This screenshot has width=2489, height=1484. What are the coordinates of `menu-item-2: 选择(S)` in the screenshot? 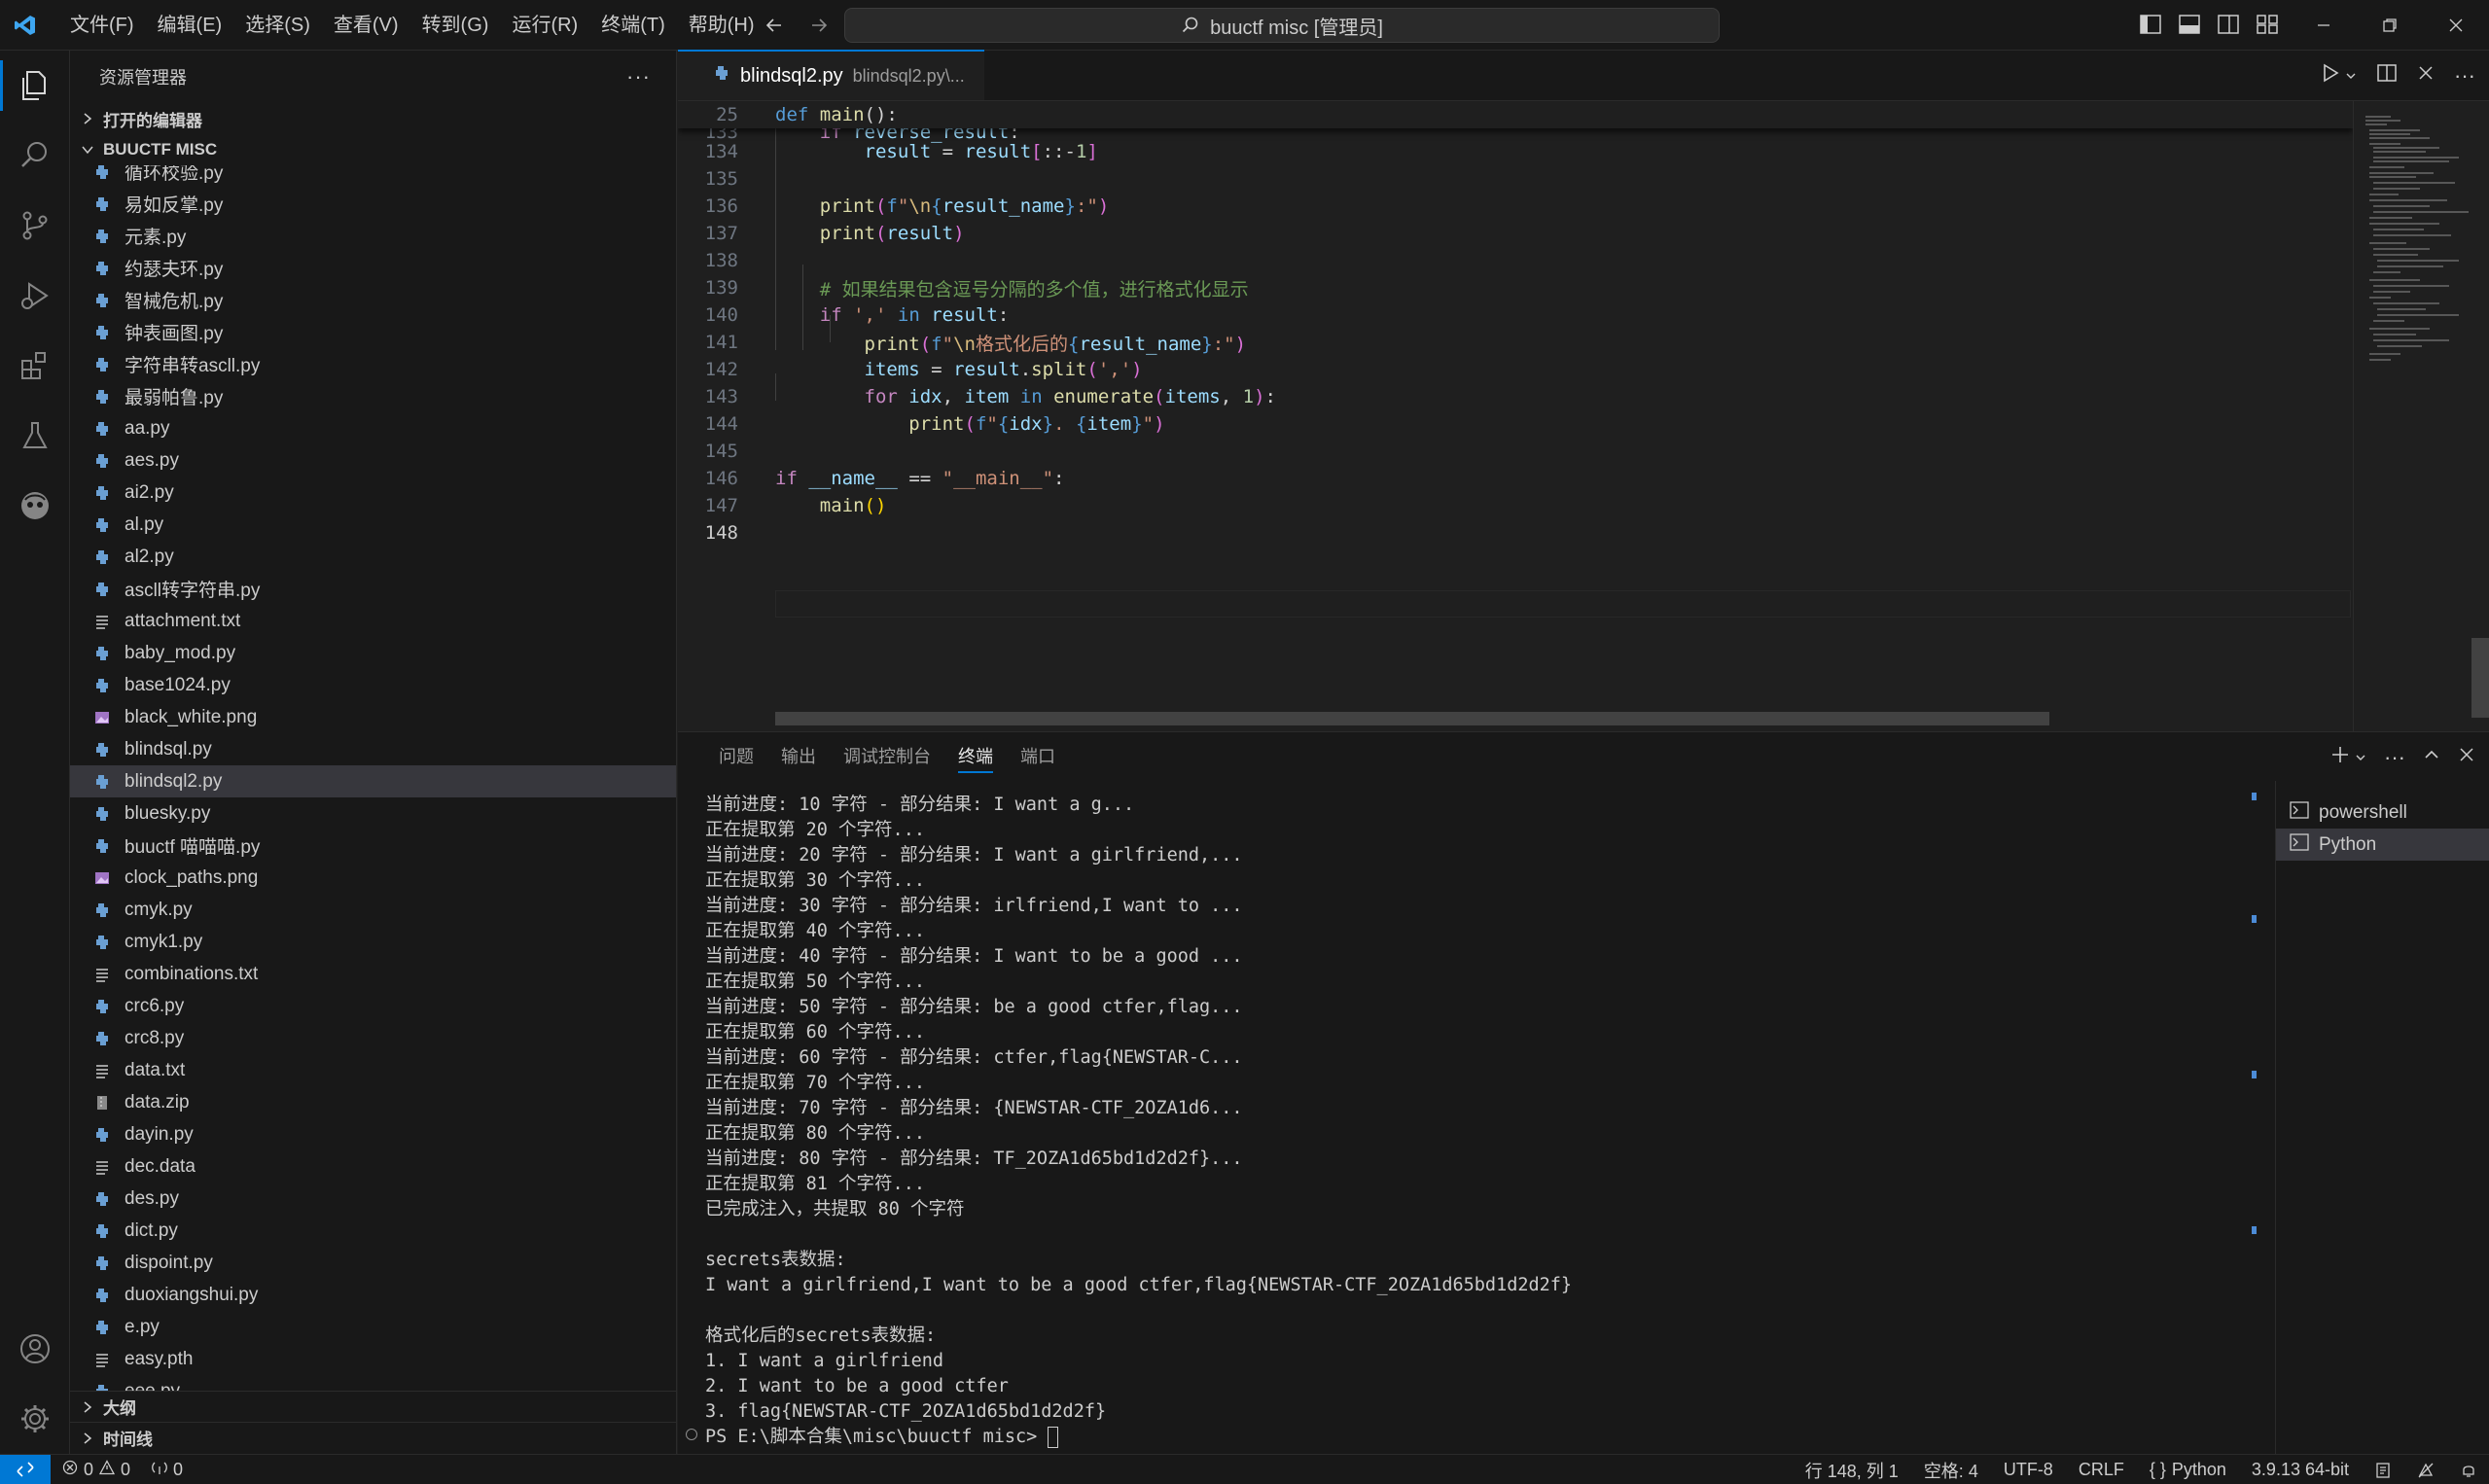 It's located at (277, 26).